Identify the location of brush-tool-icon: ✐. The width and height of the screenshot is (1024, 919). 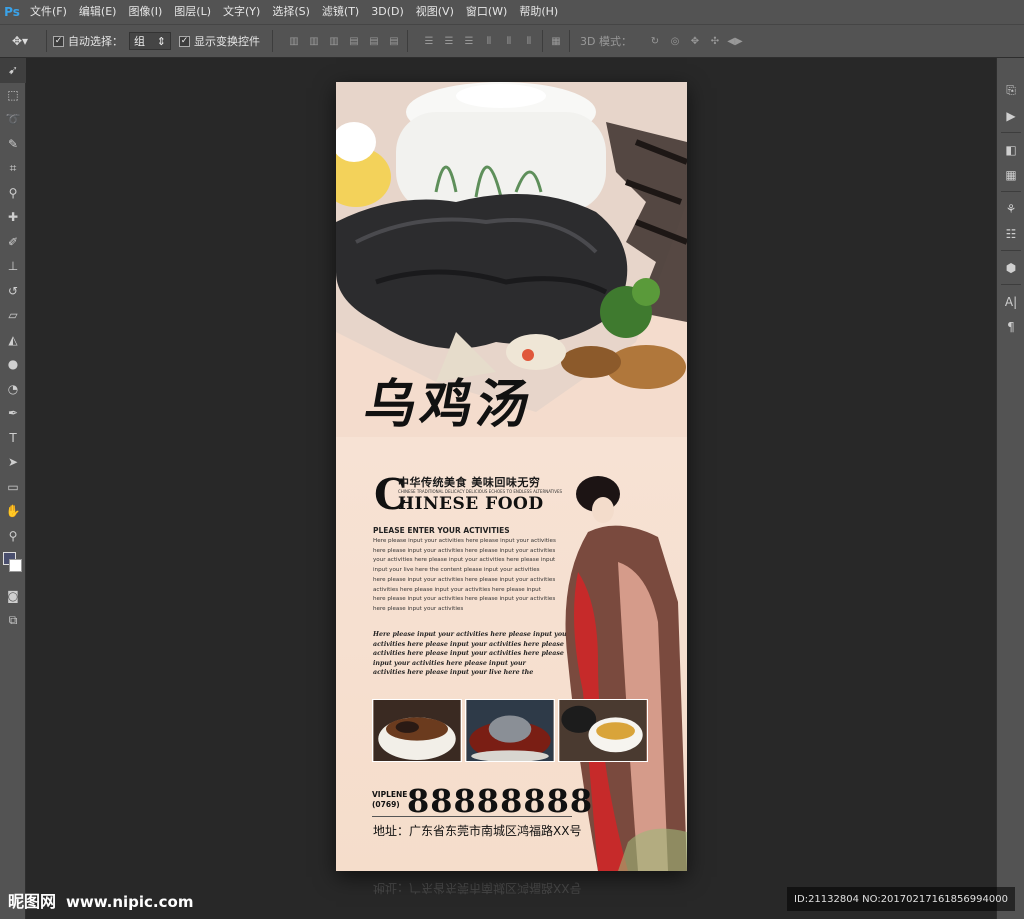
(13, 242).